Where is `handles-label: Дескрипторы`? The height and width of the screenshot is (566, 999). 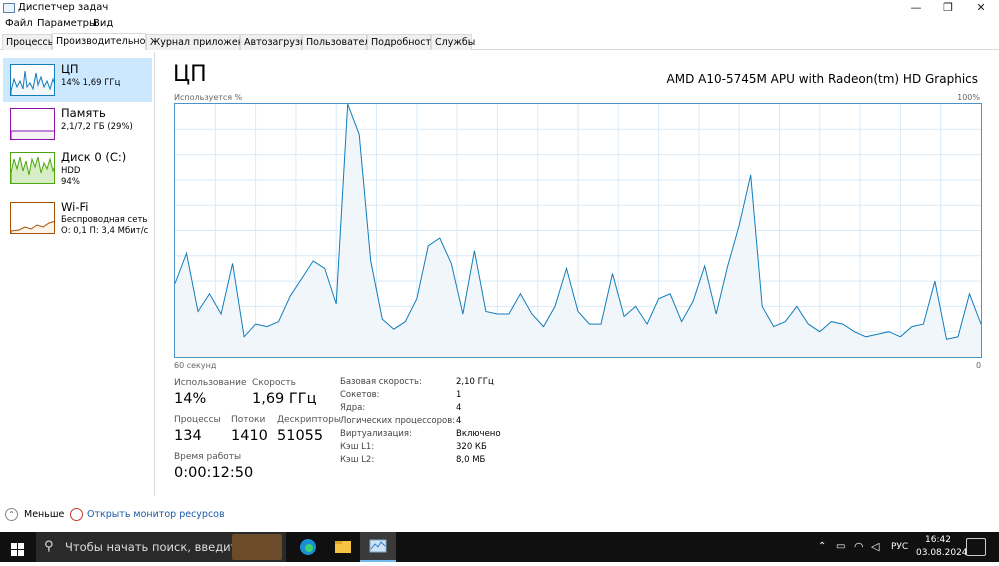 handles-label: Дескрипторы is located at coordinates (309, 420).